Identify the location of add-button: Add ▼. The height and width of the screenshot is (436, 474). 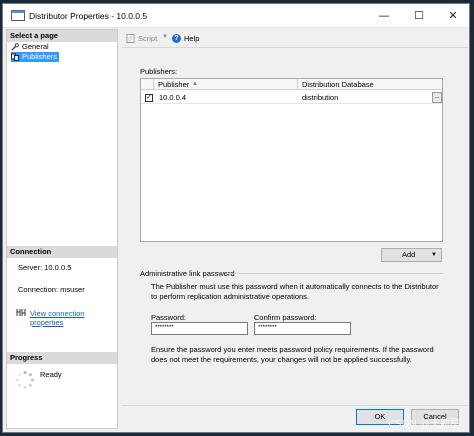
(411, 255).